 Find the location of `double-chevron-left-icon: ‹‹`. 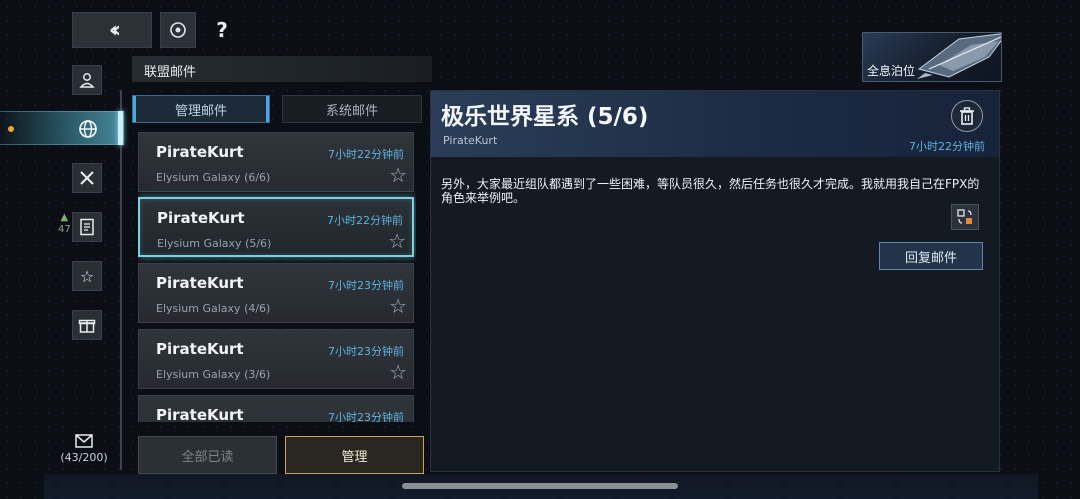

double-chevron-left-icon: ‹‹ is located at coordinates (114, 30).